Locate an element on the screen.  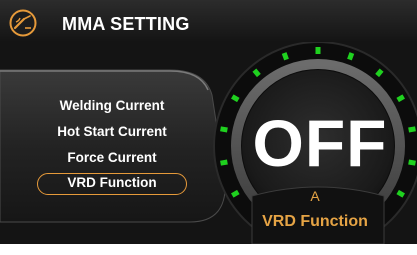
menu-item-force-current: Force Current is located at coordinates (112, 158).